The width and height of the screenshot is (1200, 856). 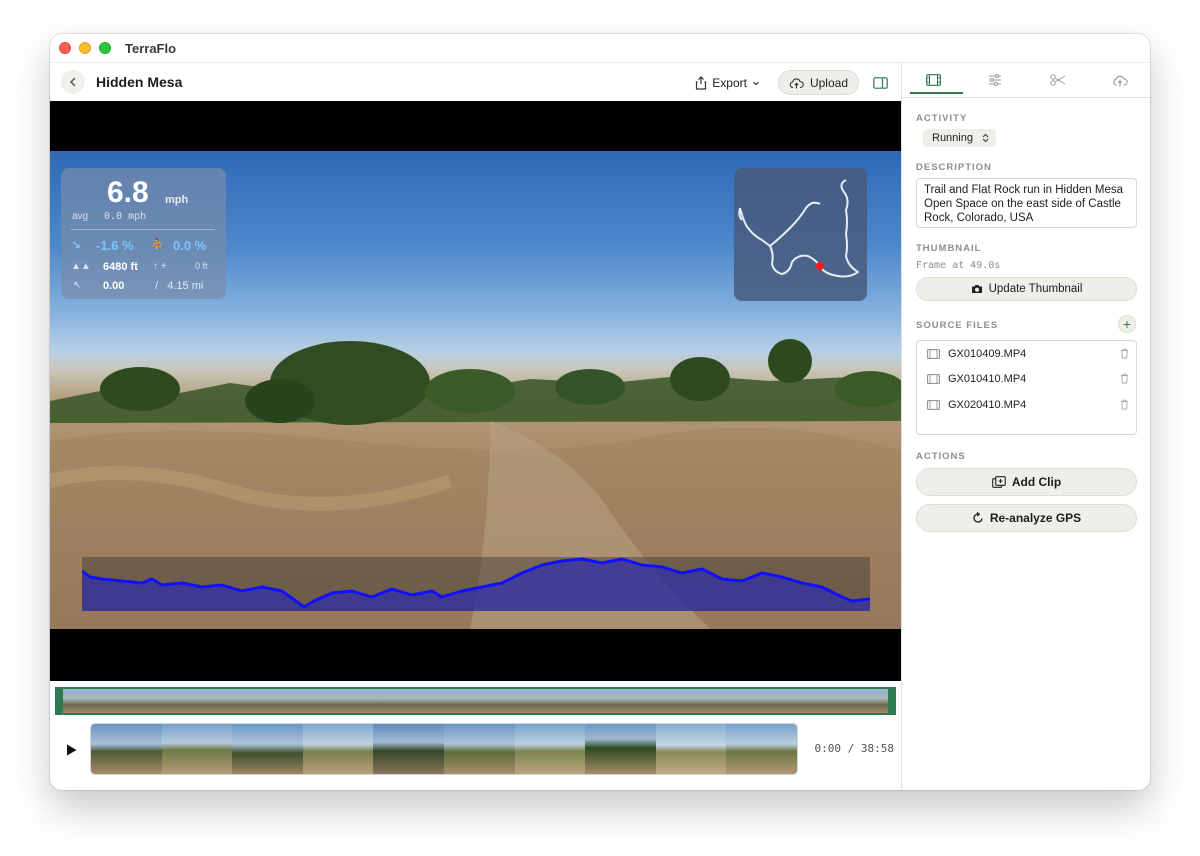 I want to click on elevation-chart, so click(x=476, y=584).